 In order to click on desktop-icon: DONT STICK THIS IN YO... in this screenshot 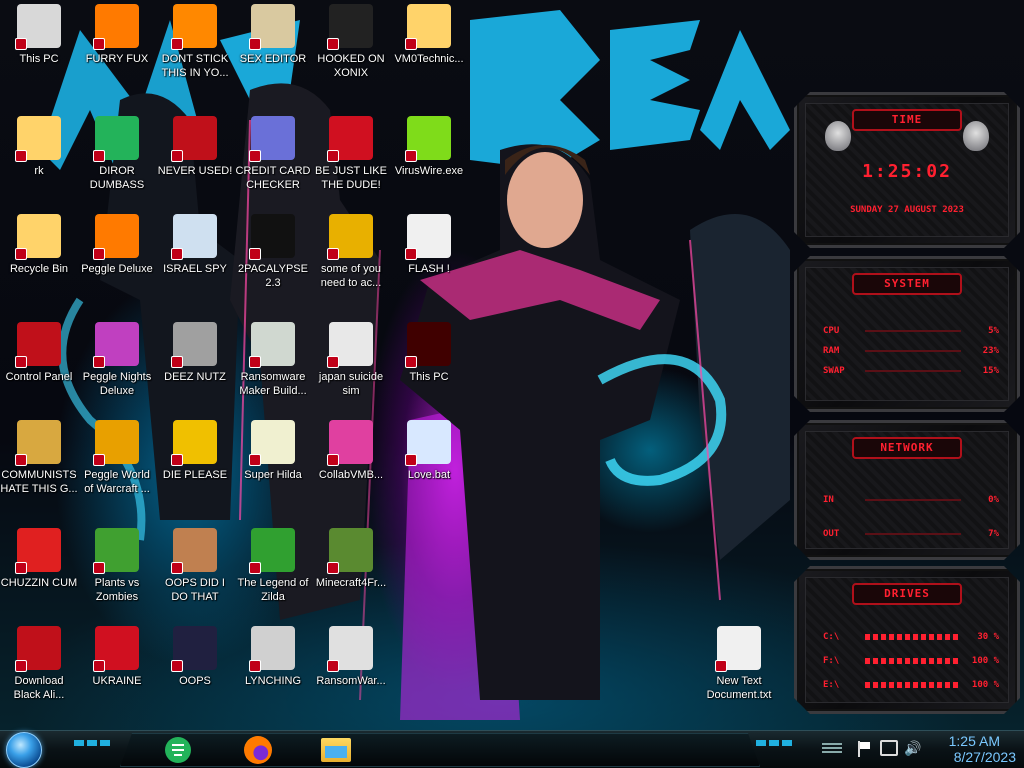, I will do `click(195, 48)`.